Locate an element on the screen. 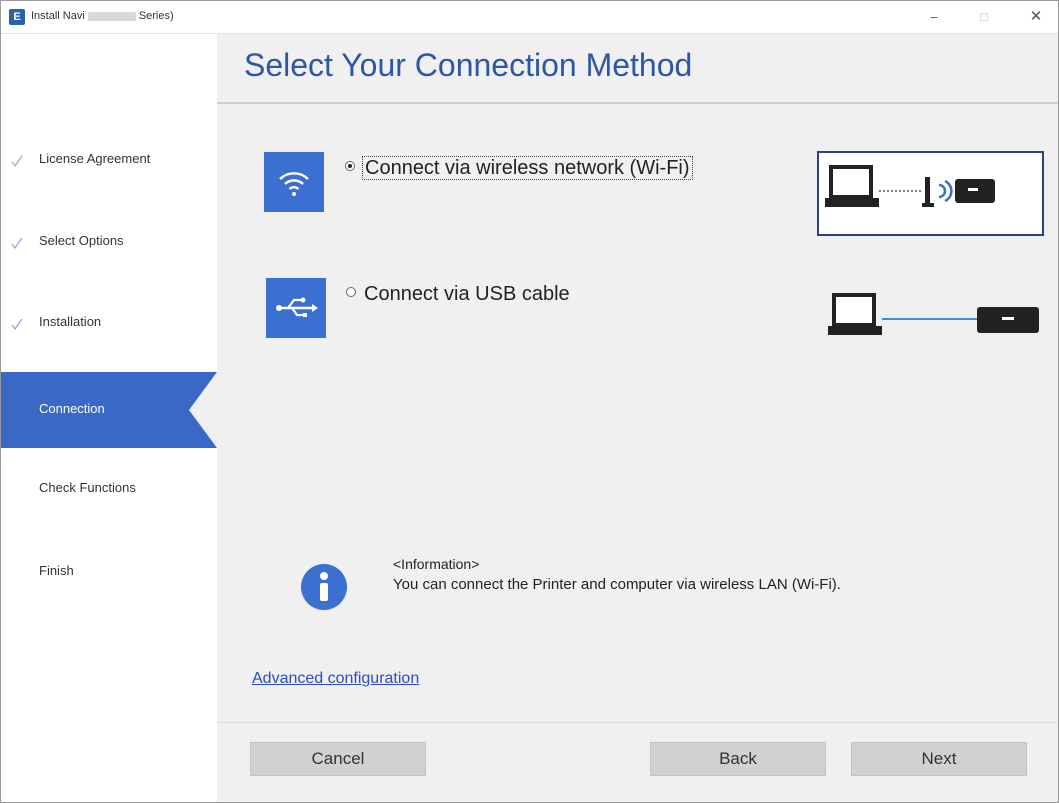 The image size is (1059, 803). usb-option: Connect via USB cable is located at coordinates (458, 294).